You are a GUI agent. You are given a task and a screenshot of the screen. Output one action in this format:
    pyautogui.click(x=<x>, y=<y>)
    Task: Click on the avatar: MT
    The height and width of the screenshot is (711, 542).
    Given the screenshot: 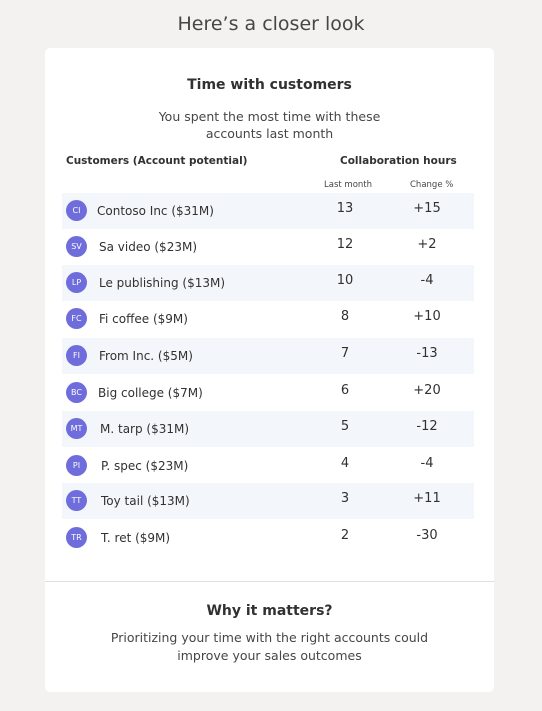 What is the action you would take?
    pyautogui.click(x=76, y=428)
    